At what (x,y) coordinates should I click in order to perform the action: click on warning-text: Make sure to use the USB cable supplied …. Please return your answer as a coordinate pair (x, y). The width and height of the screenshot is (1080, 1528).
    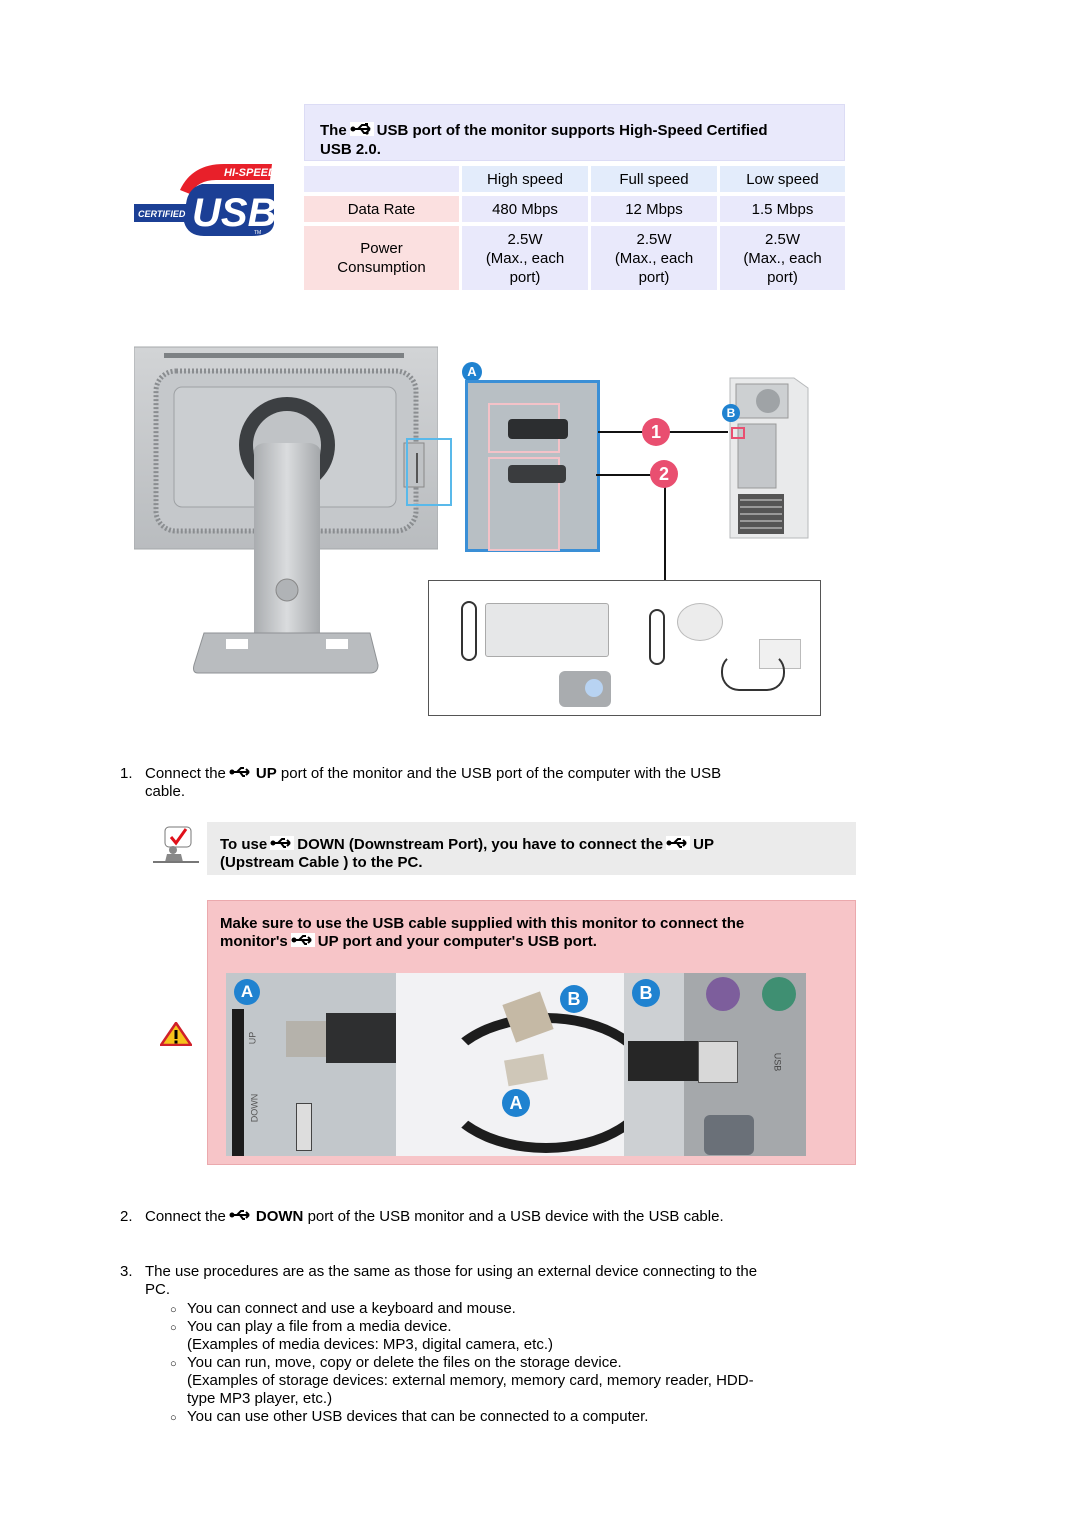
    Looking at the image, I should click on (530, 933).